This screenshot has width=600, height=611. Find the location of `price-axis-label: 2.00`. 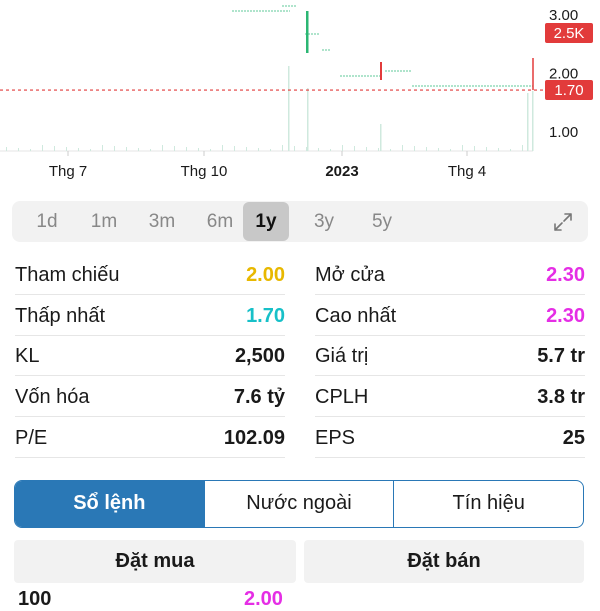

price-axis-label: 2.00 is located at coordinates (563, 74).